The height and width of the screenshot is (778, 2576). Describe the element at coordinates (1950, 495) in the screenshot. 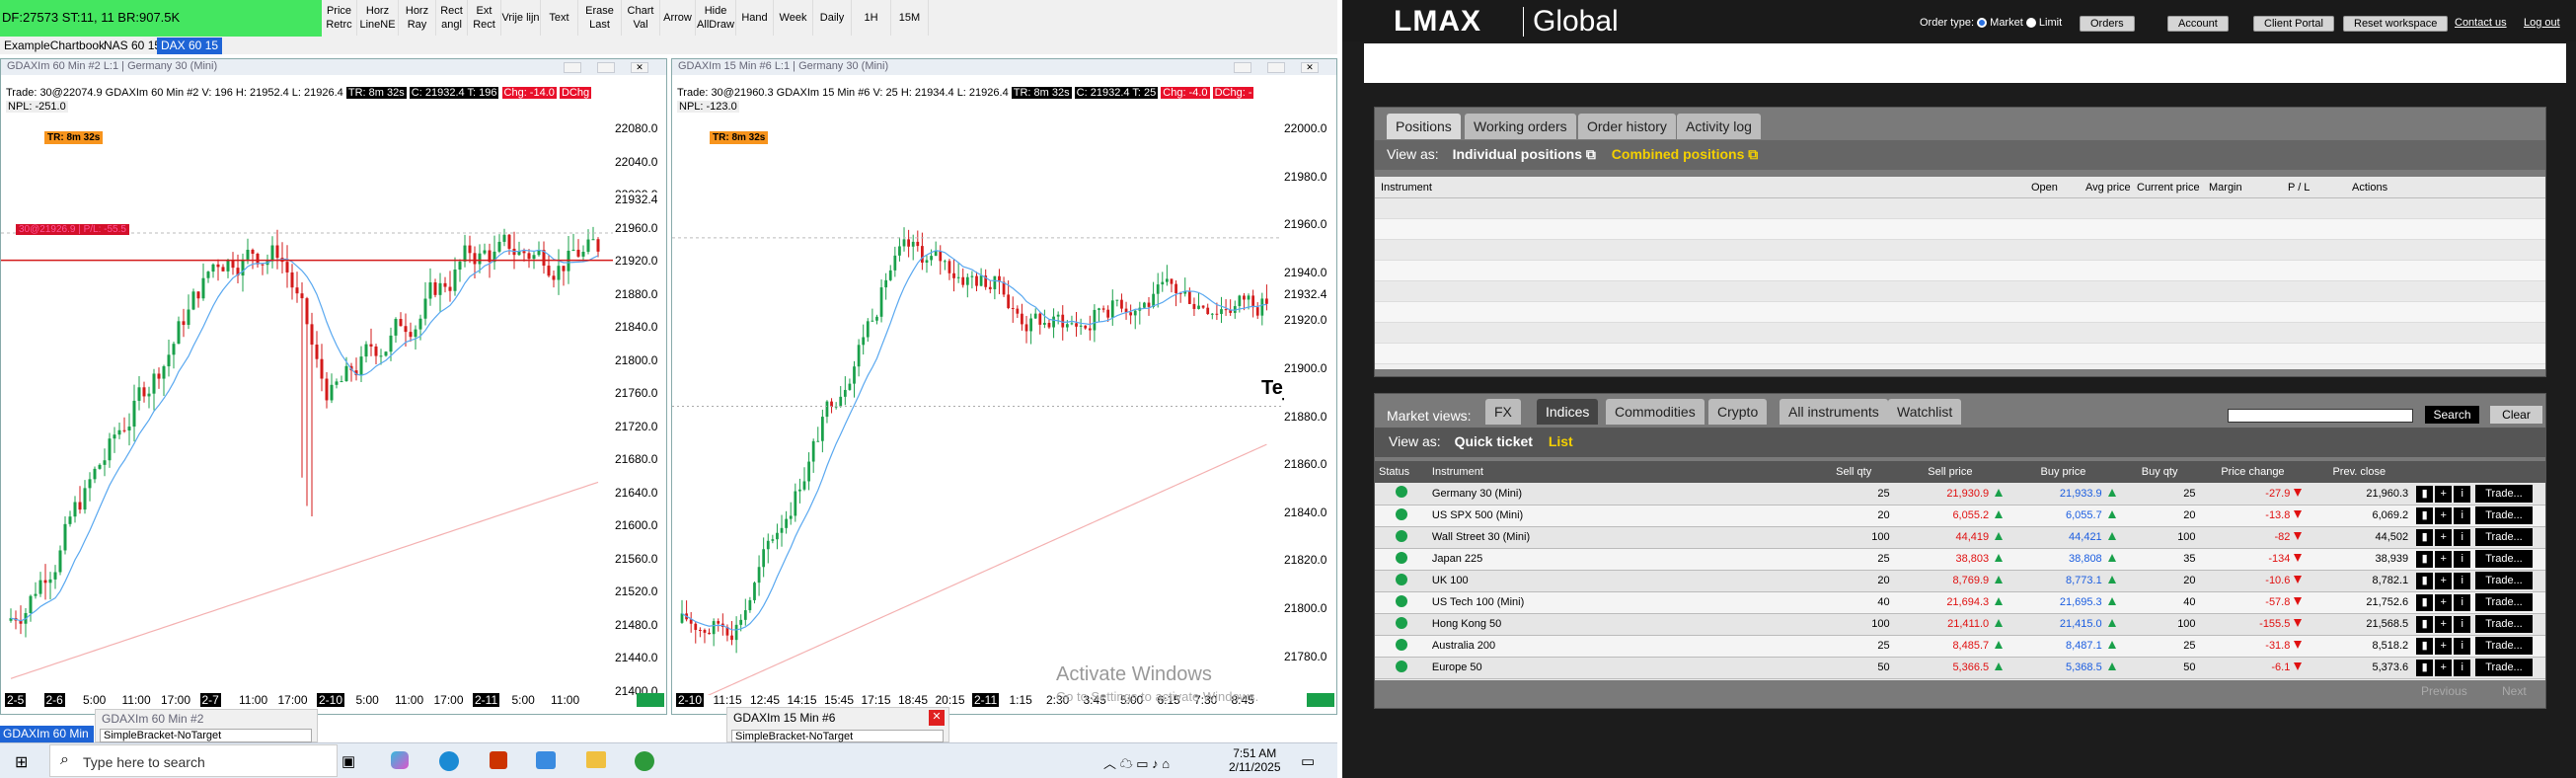

I see `sell-price-cell: 21,930.9` at that location.